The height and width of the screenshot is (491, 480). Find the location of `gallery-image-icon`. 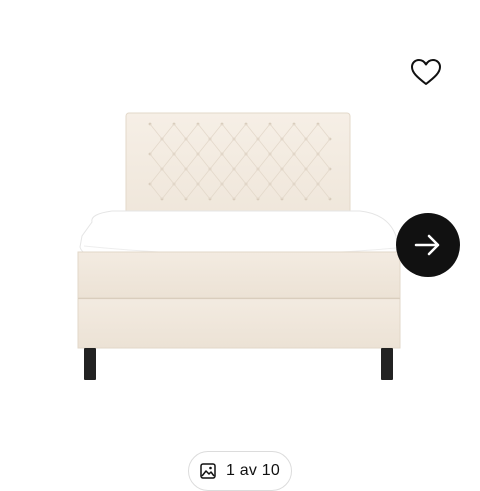

gallery-image-icon is located at coordinates (208, 471).